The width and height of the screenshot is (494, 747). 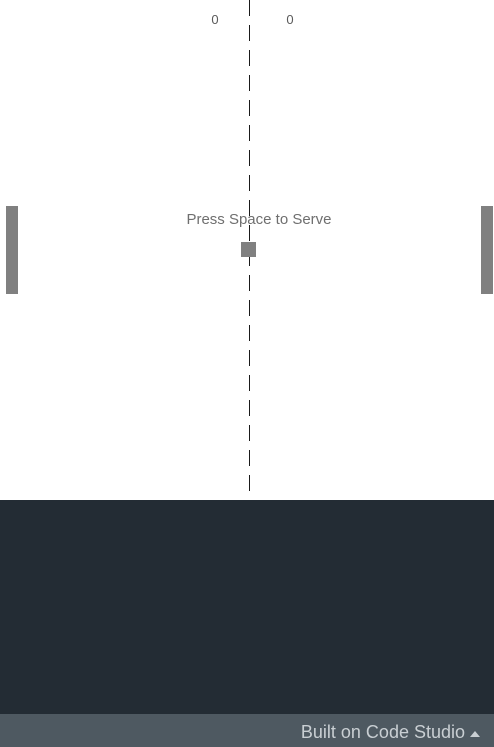 I want to click on built-on-code-studio-link: Built on Code Studio, so click(x=390, y=732).